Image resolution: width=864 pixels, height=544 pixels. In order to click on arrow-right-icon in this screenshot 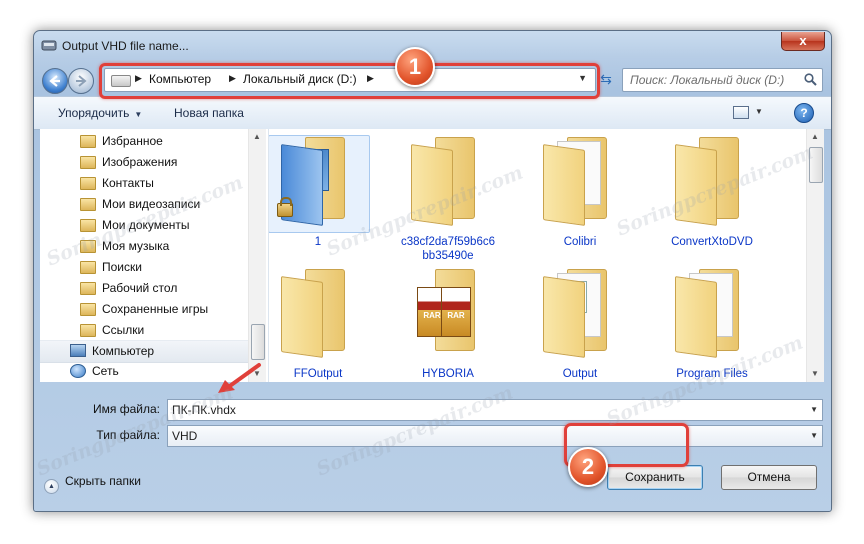, I will do `click(81, 81)`.